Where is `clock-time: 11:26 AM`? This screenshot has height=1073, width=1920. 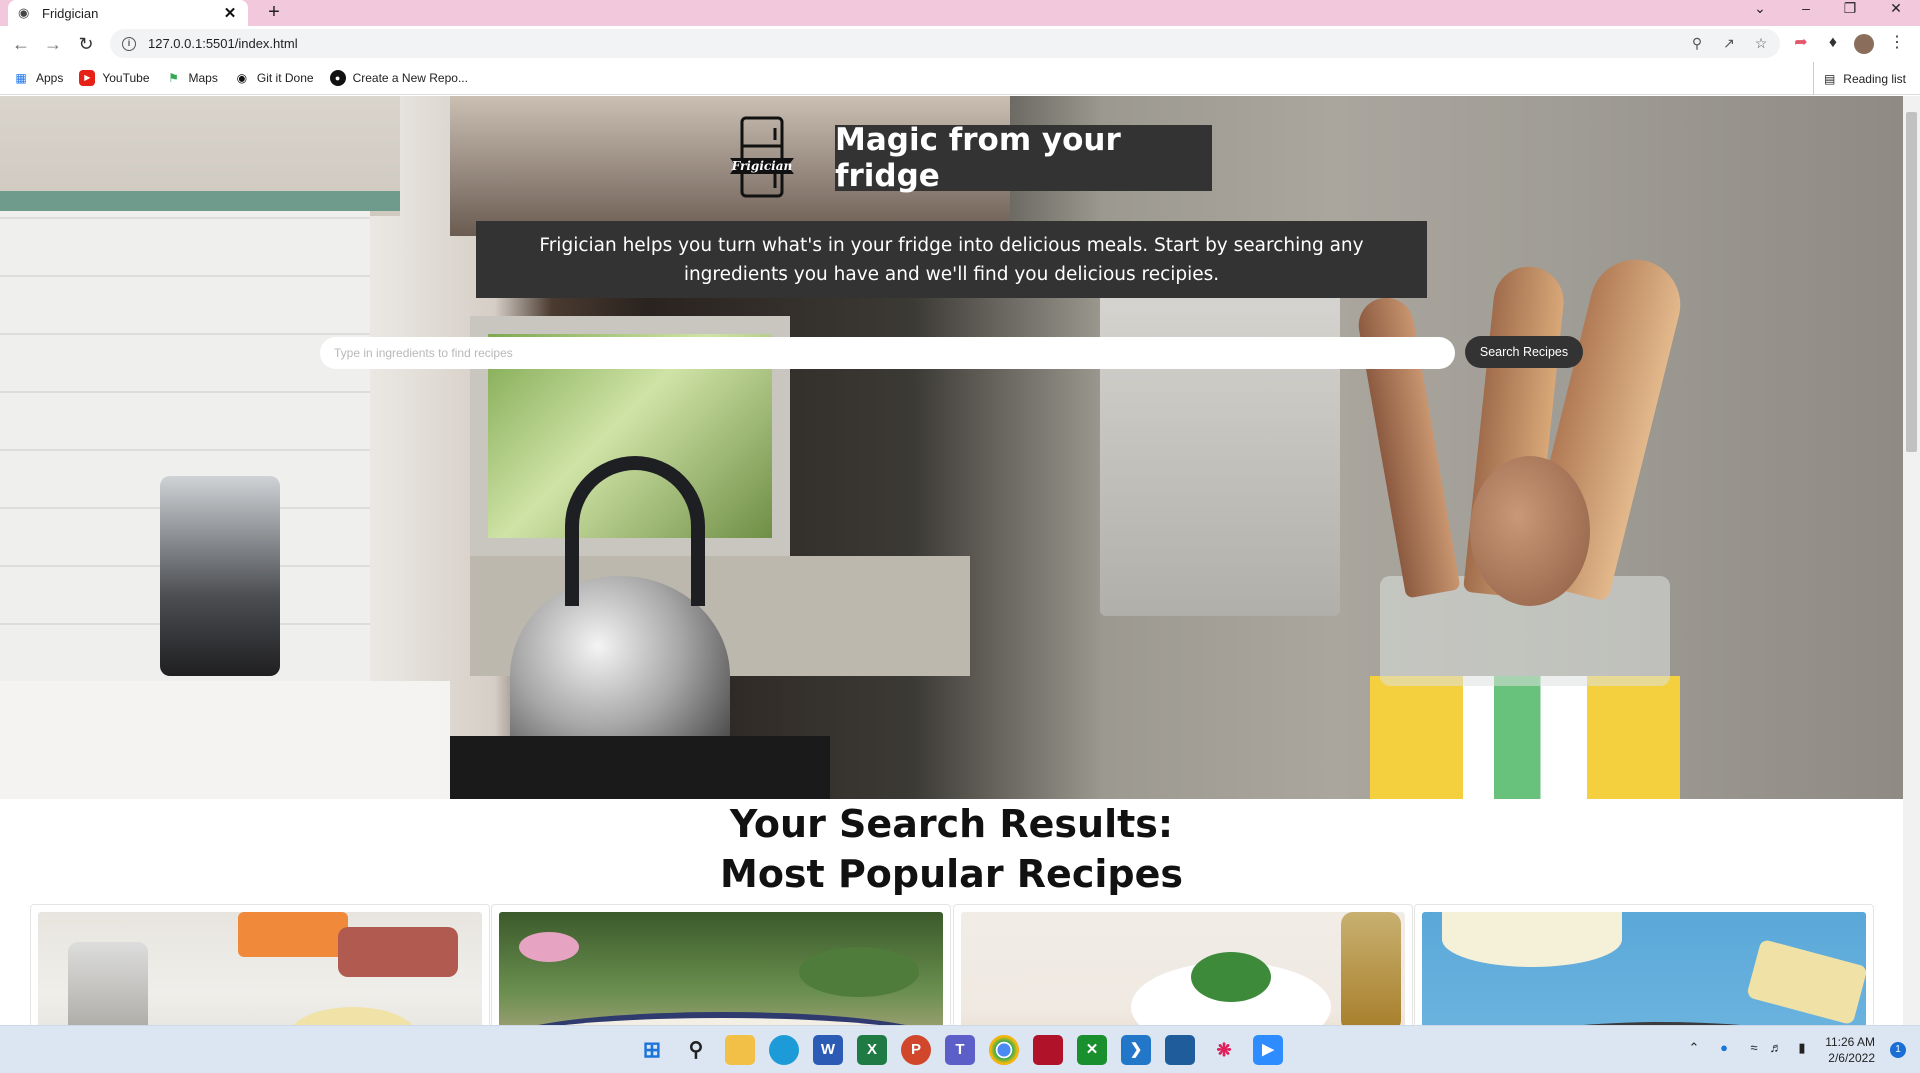
clock-time: 11:26 AM is located at coordinates (1850, 1042).